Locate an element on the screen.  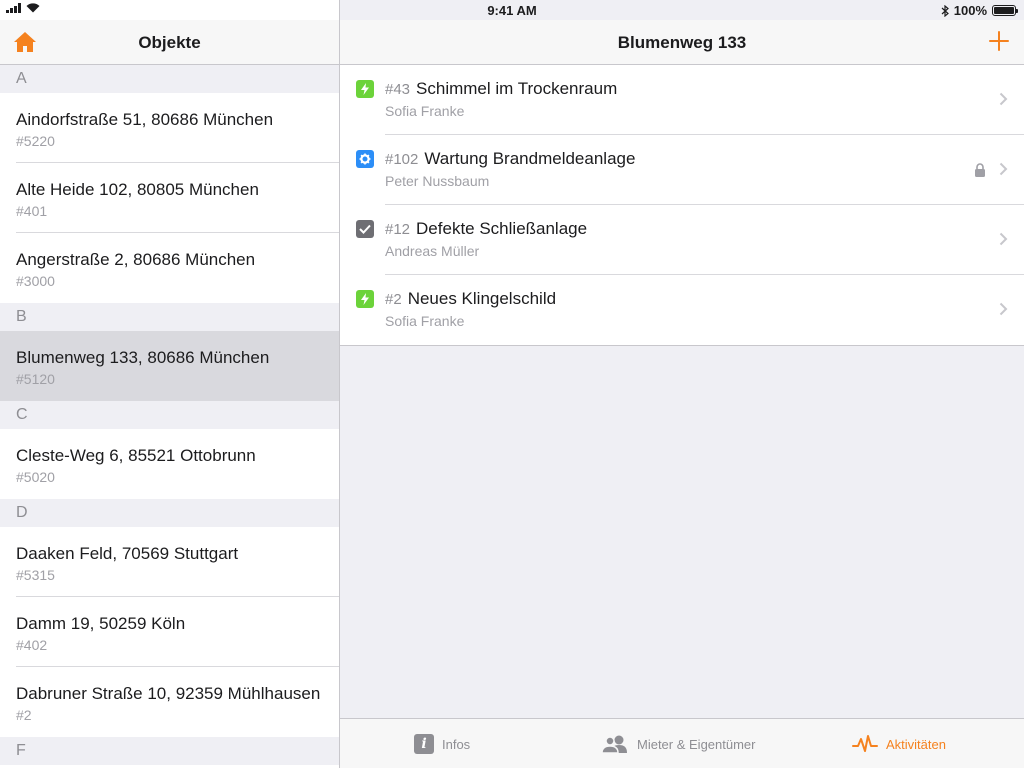
object-row-angerstrasse: Angerstraße 2, 80686 München #3000 is located at coordinates (169, 268).